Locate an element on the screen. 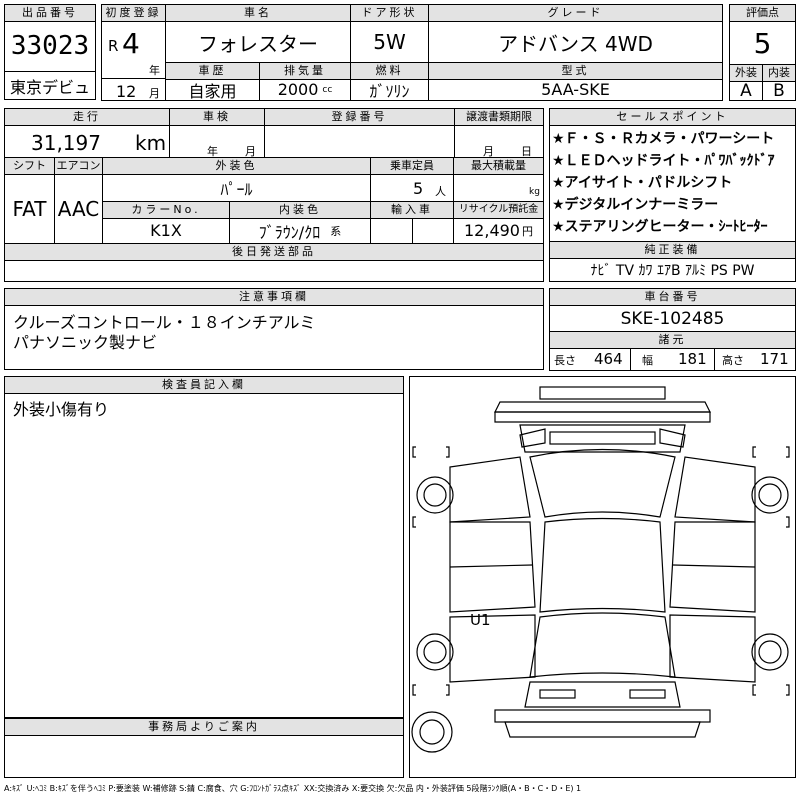  door-label: ドア形状 is located at coordinates (389, 13).